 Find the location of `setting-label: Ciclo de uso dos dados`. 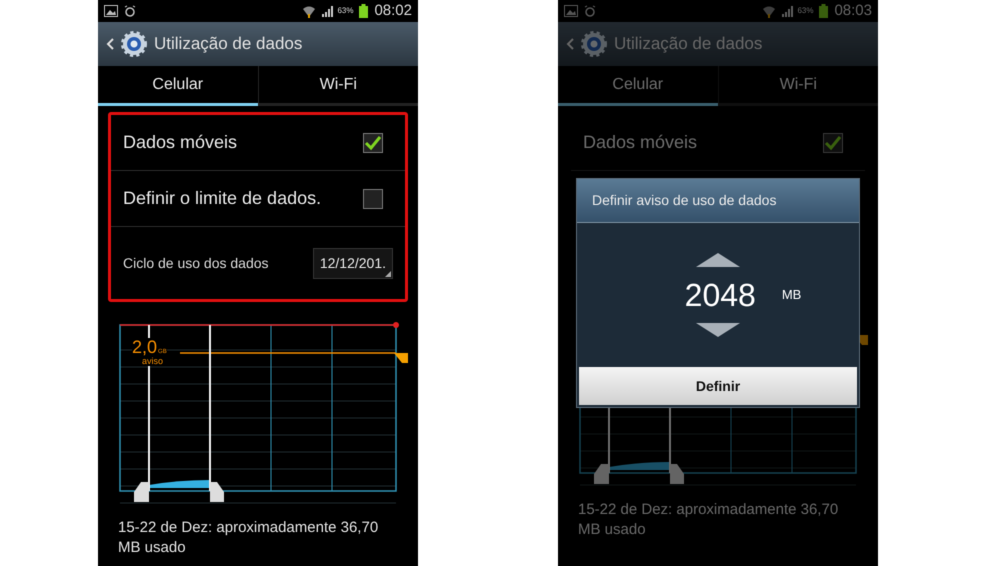

setting-label: Ciclo de uso dos dados is located at coordinates (196, 263).